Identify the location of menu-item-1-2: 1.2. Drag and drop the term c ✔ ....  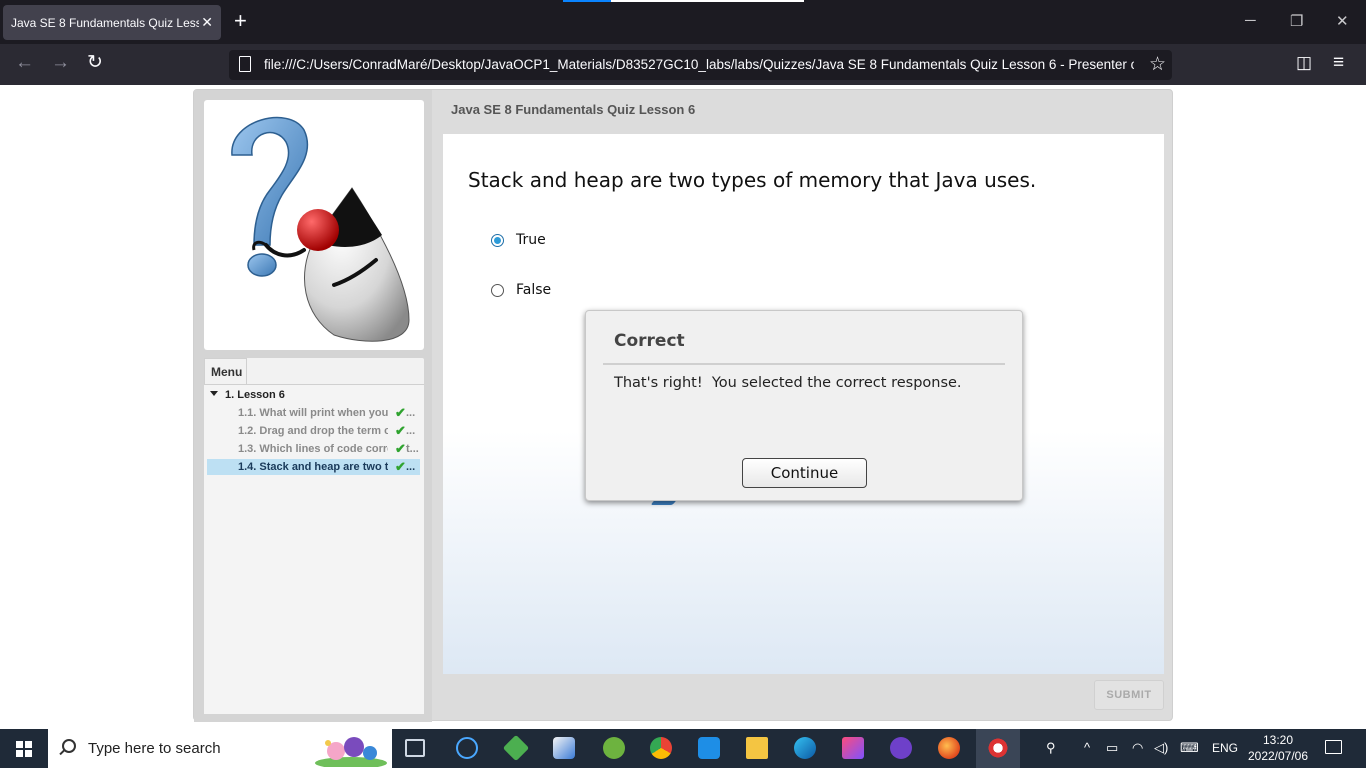
(313, 431).